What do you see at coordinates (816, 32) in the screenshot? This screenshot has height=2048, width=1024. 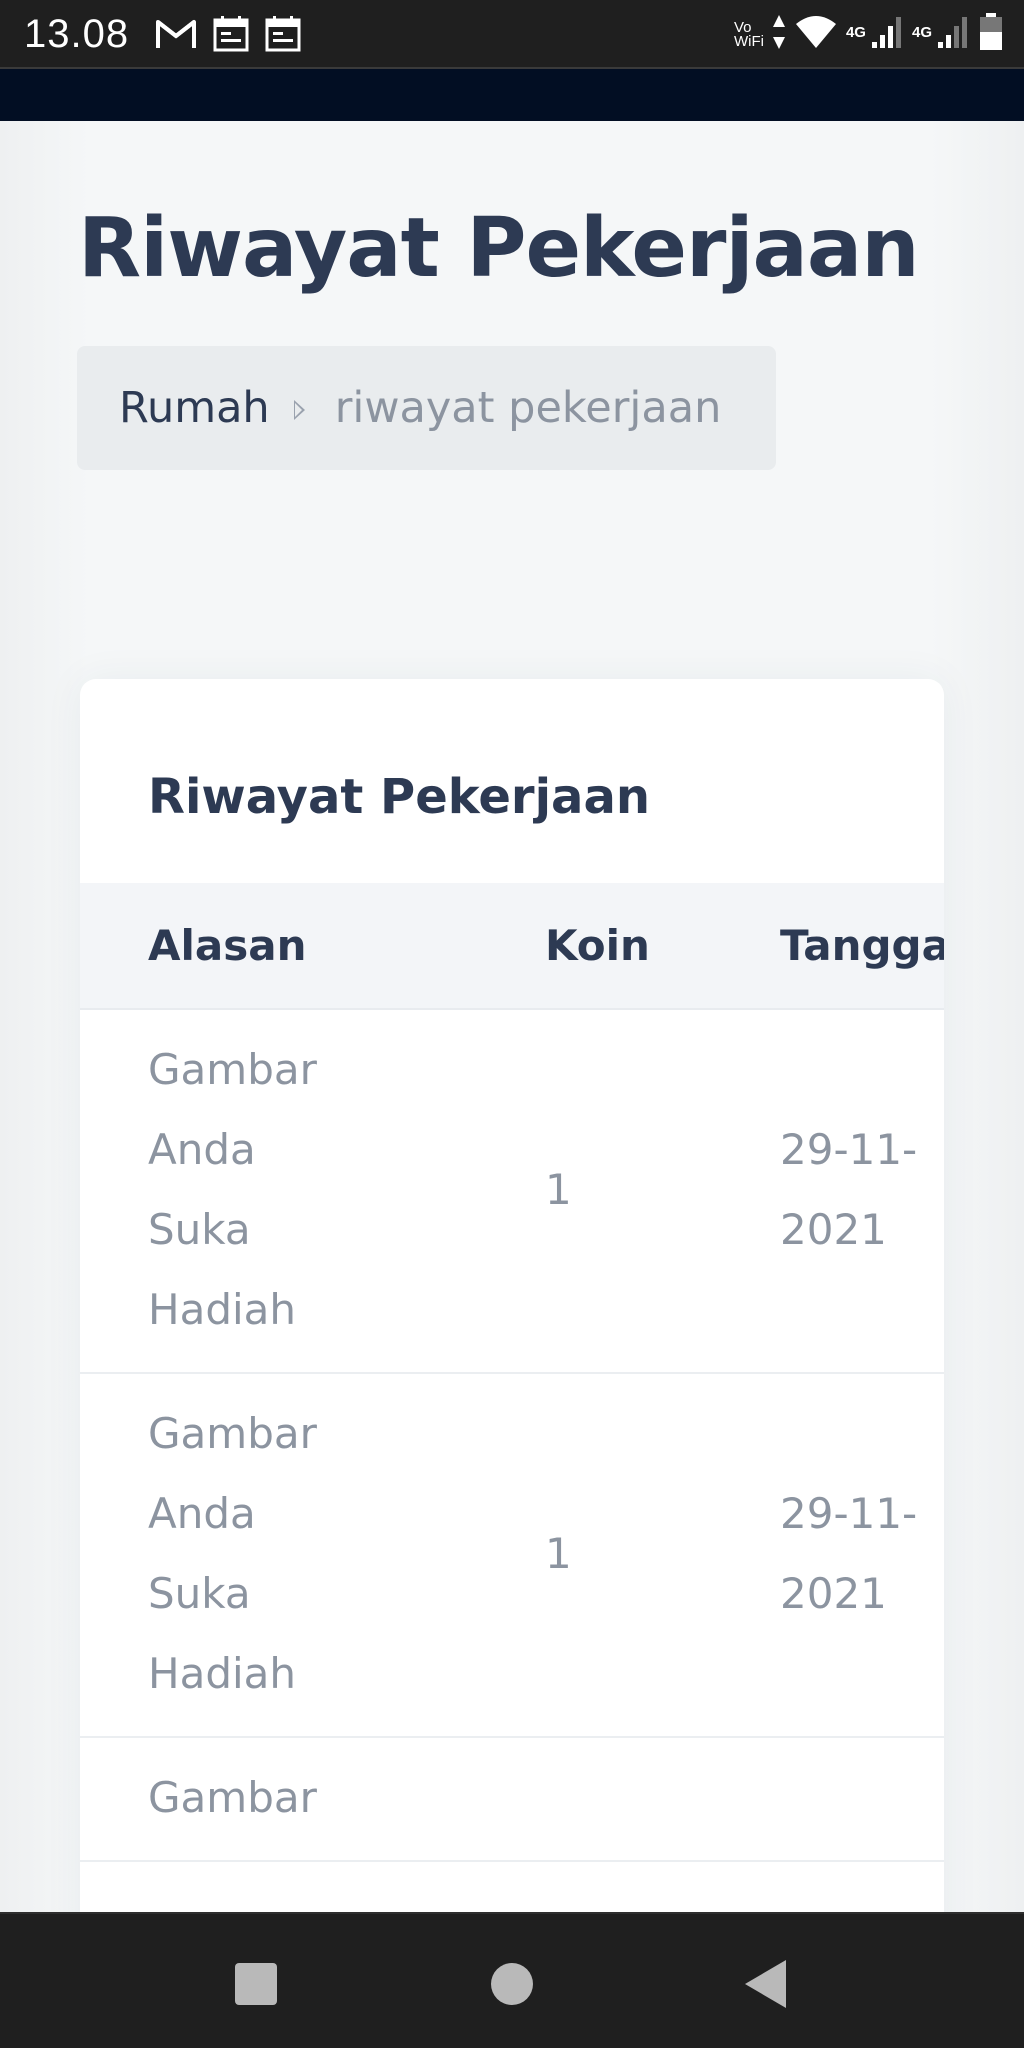 I see `wifi-icon` at bounding box center [816, 32].